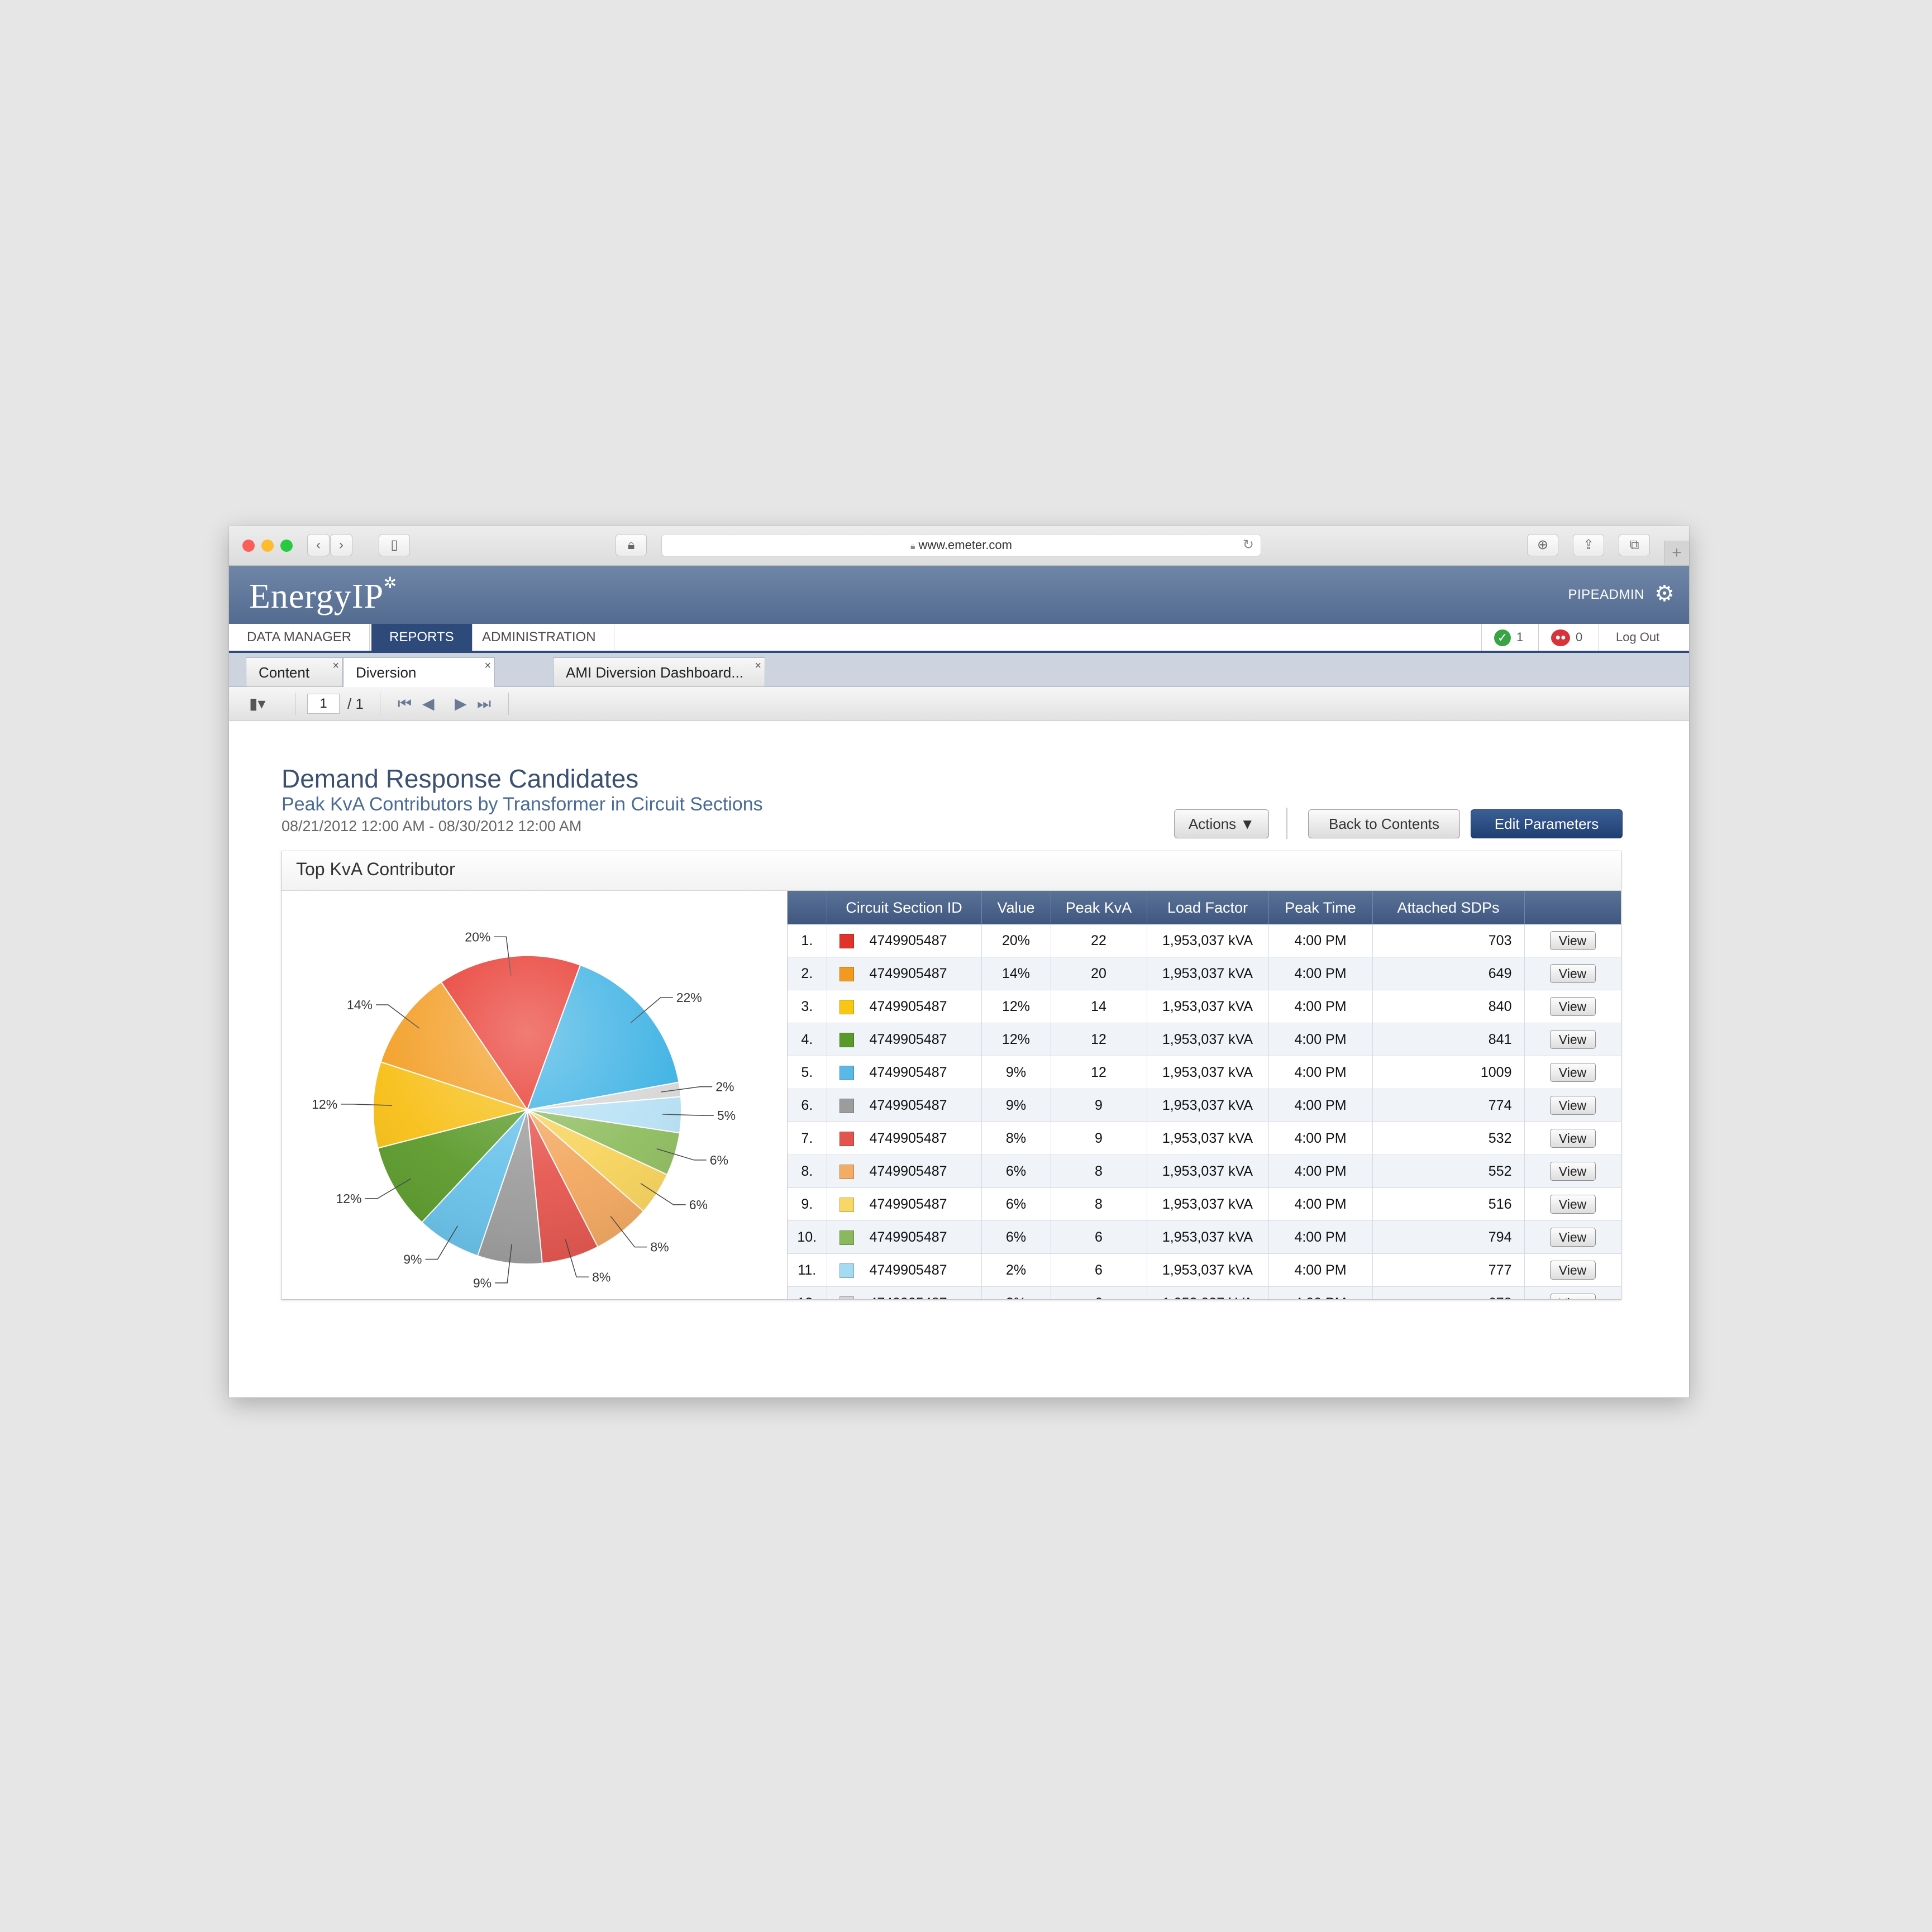 Image resolution: width=1932 pixels, height=1932 pixels. I want to click on attached-sdps-cell: 516, so click(1449, 1204).